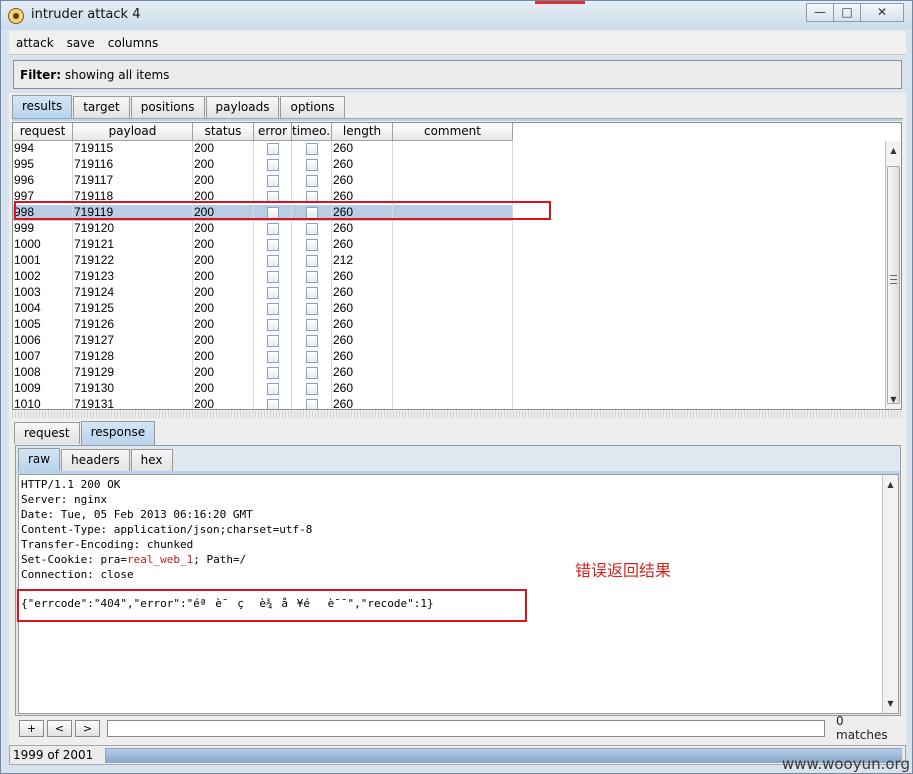 This screenshot has width=913, height=774. Describe the element at coordinates (263, 341) in the screenshot. I see `table-row: 1006 719127 200 260` at that location.